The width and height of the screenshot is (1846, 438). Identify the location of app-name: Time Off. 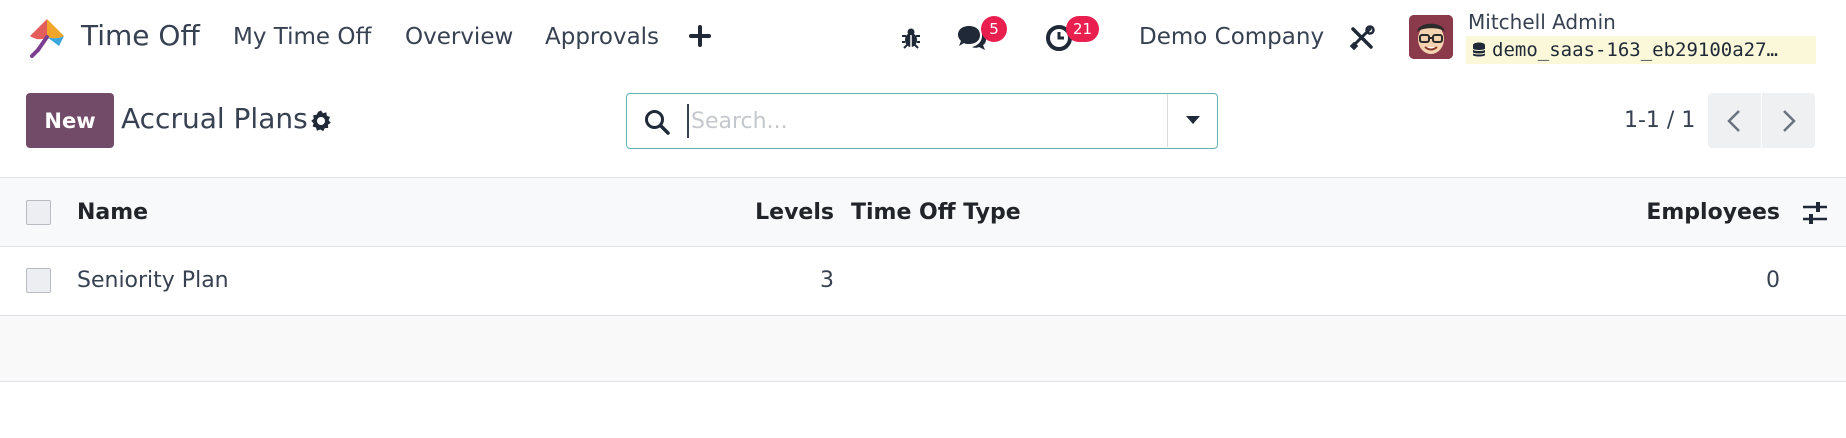
(140, 35).